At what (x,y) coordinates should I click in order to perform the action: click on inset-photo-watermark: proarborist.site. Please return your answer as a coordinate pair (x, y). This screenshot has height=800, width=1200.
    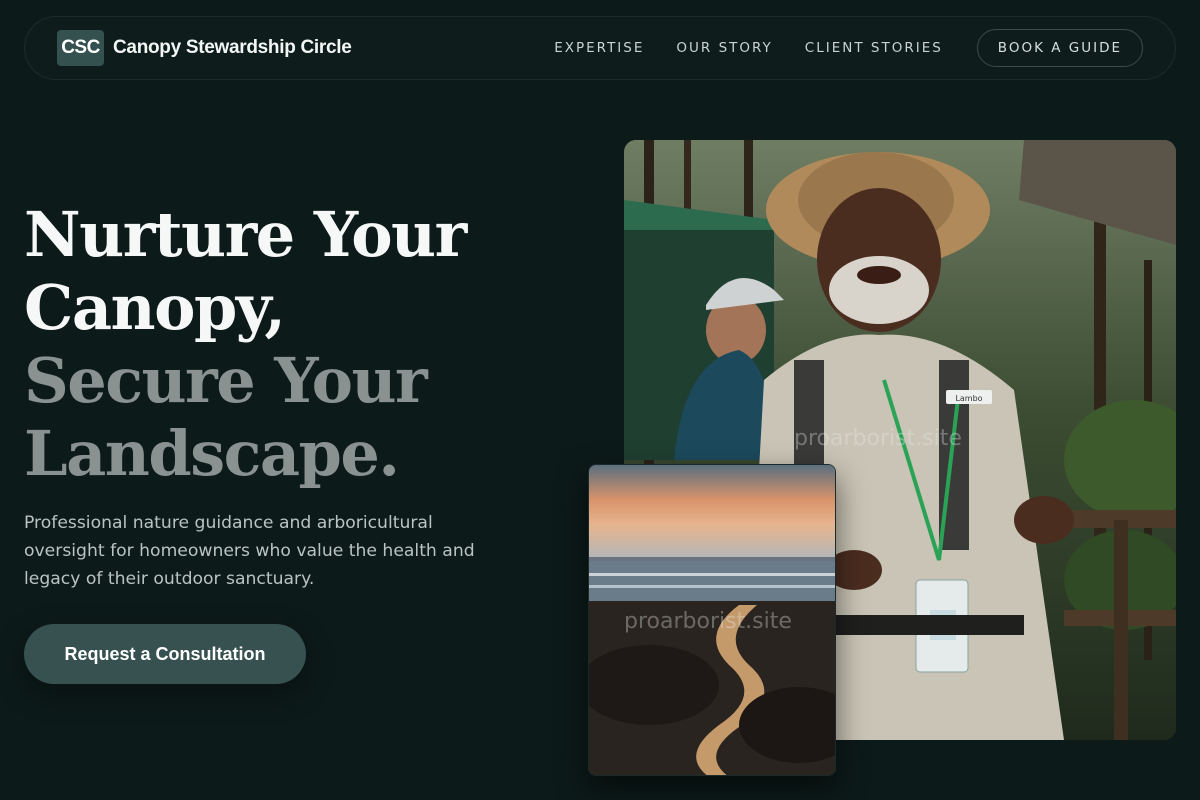
    Looking at the image, I should click on (708, 621).